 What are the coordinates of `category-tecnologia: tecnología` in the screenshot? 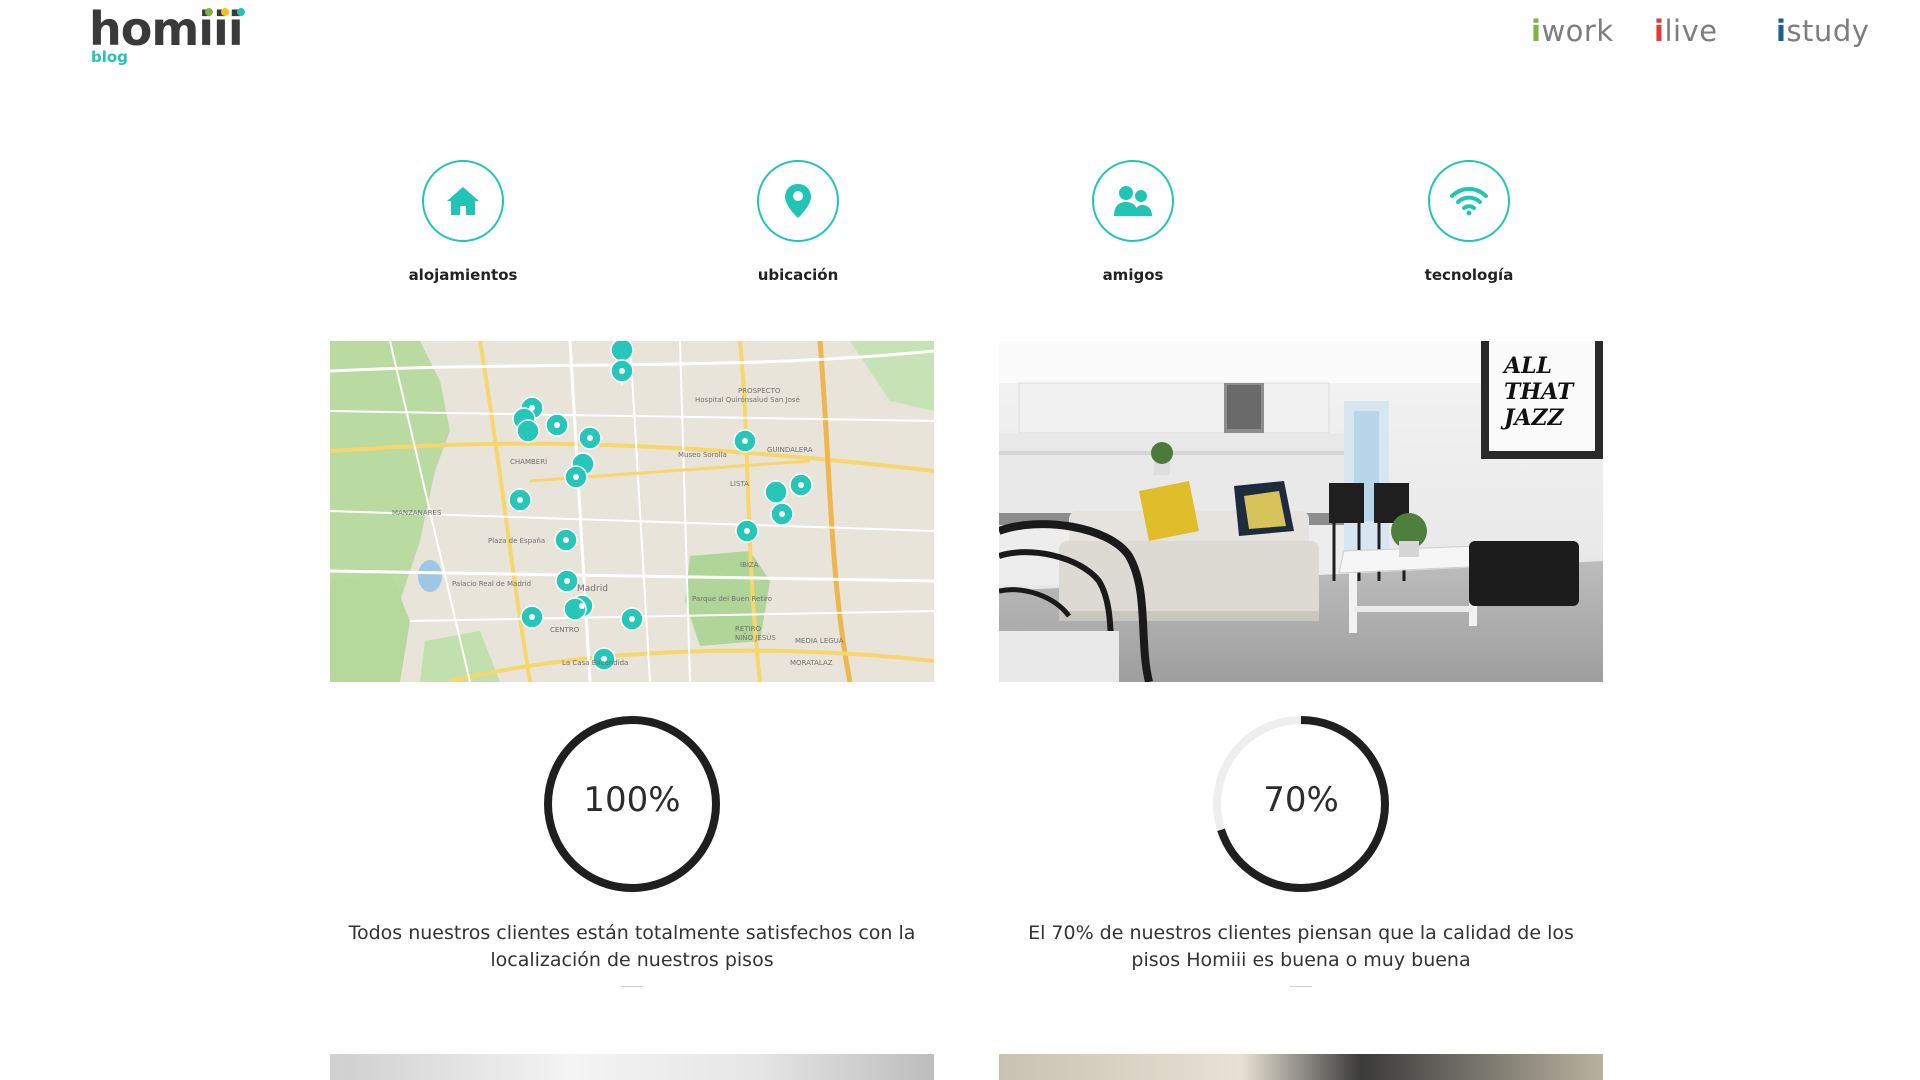 It's located at (1469, 222).